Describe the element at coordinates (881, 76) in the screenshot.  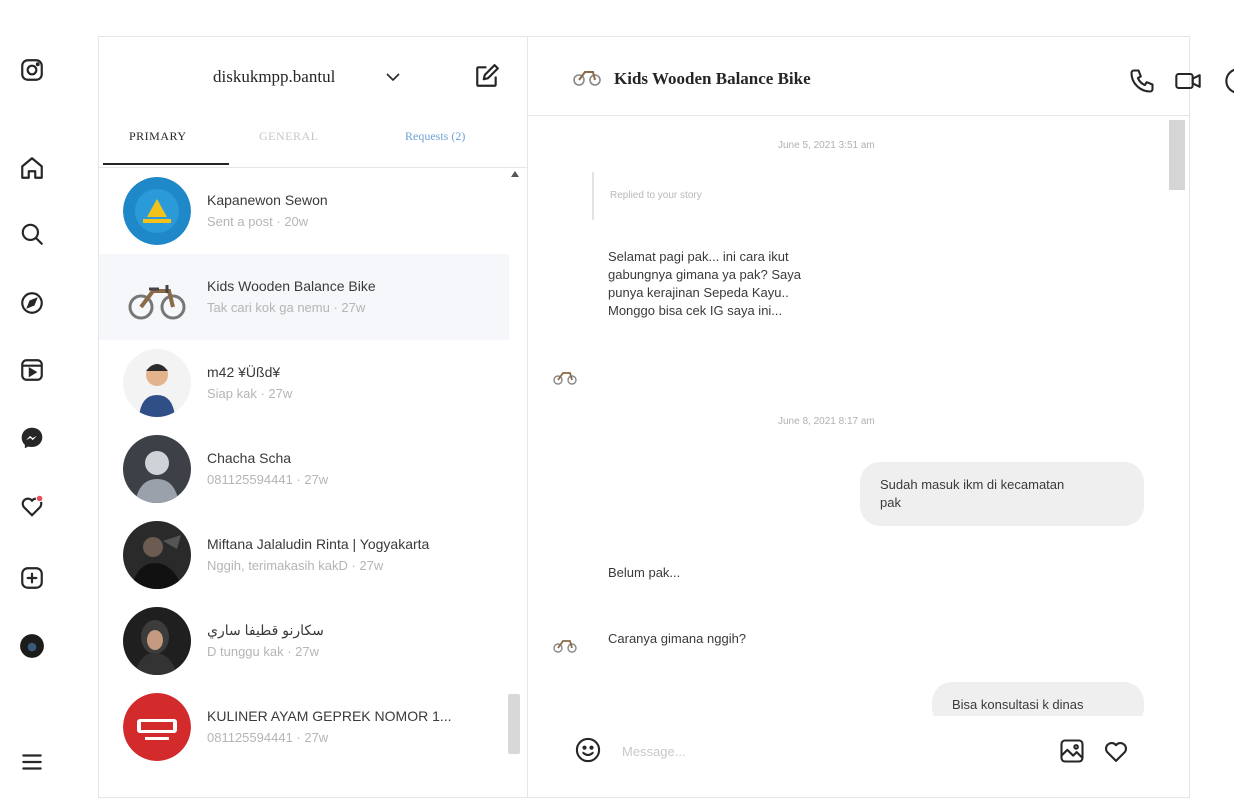
I see `chat-header: Kids Wooden Balance Bike` at that location.